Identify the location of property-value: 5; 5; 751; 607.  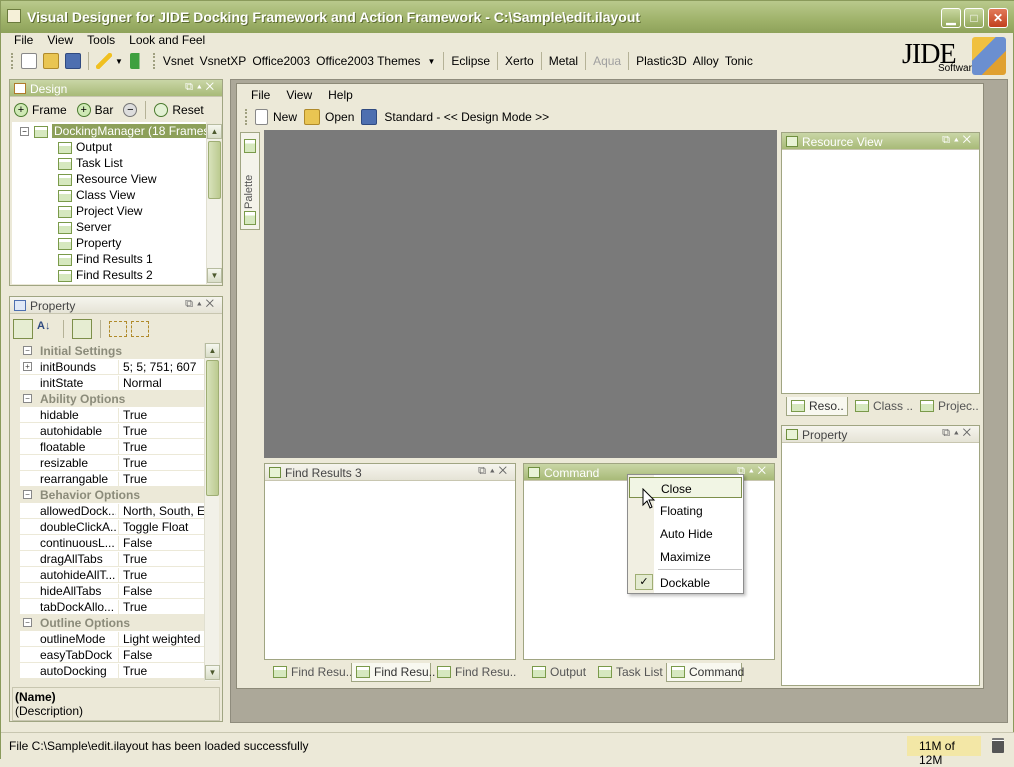
(164, 367).